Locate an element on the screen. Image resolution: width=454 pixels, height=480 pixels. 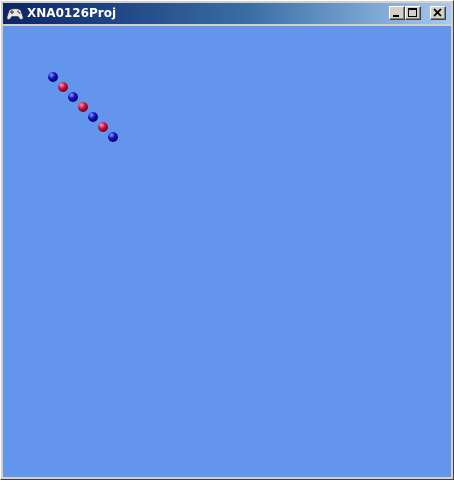
close-button is located at coordinates (438, 13).